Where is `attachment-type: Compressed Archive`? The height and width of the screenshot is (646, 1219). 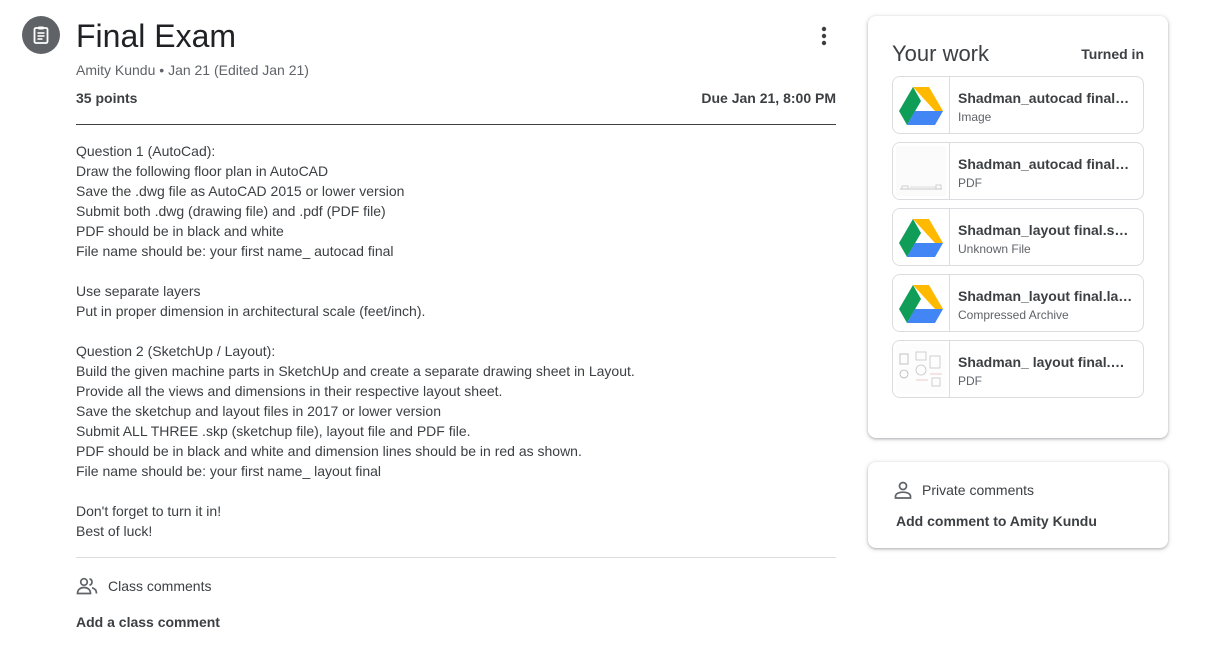
attachment-type: Compressed Archive is located at coordinates (1013, 315).